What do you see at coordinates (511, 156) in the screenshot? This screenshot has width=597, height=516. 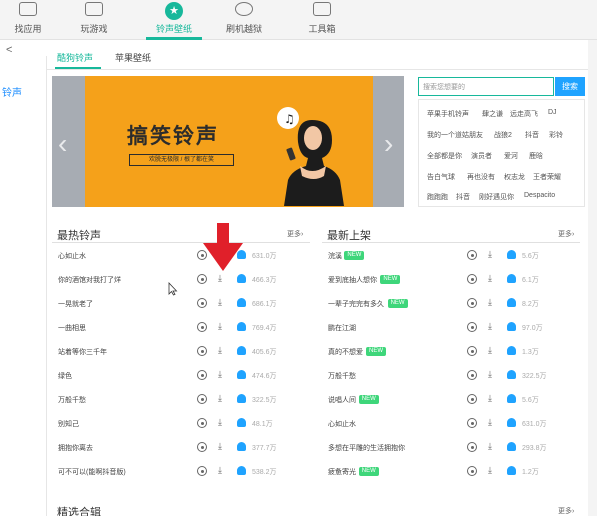 I see `tag-link: 爱河` at bounding box center [511, 156].